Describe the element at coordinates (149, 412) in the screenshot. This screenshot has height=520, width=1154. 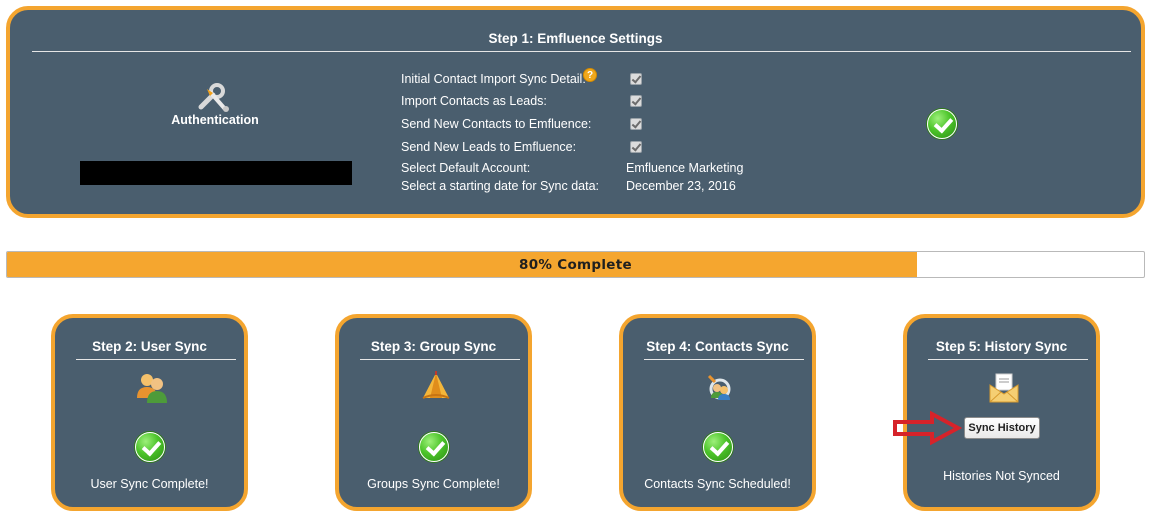
I see `step2-user-sync-card: Step 2: User Sync User Sync Complete!` at that location.